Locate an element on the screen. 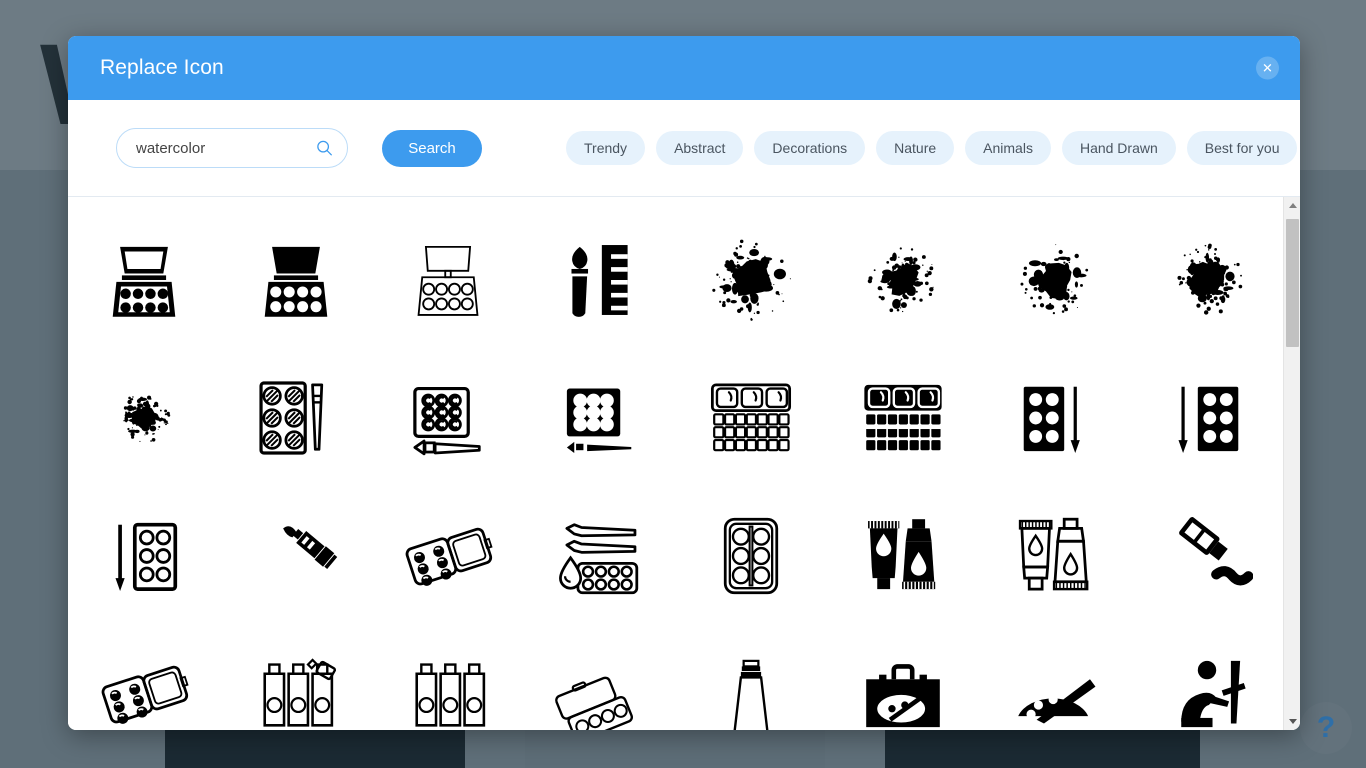  palette-open-outline-filled-icon is located at coordinates (144, 280).